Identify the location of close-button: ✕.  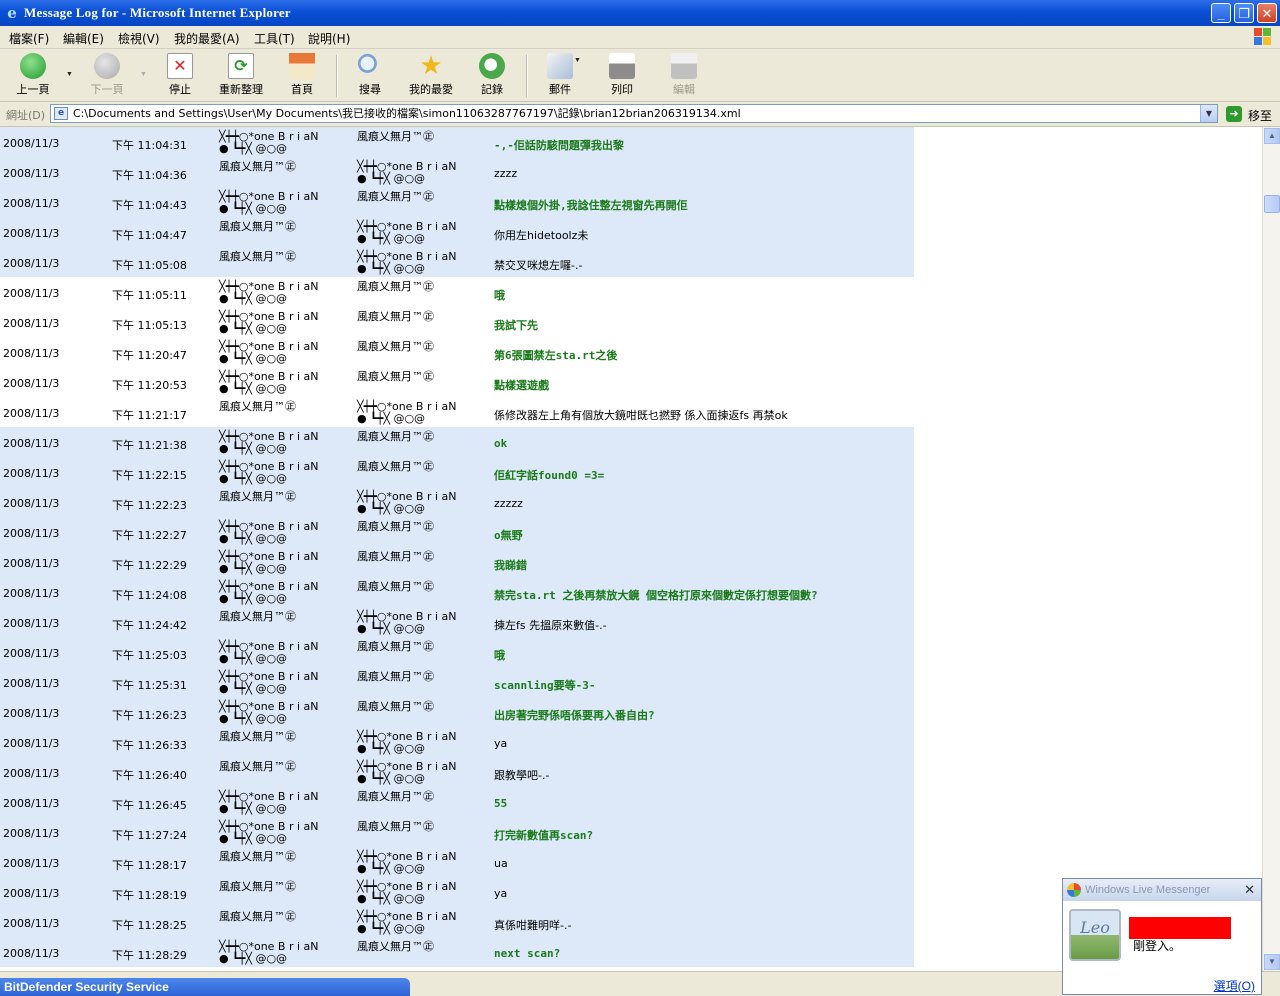
(1267, 13).